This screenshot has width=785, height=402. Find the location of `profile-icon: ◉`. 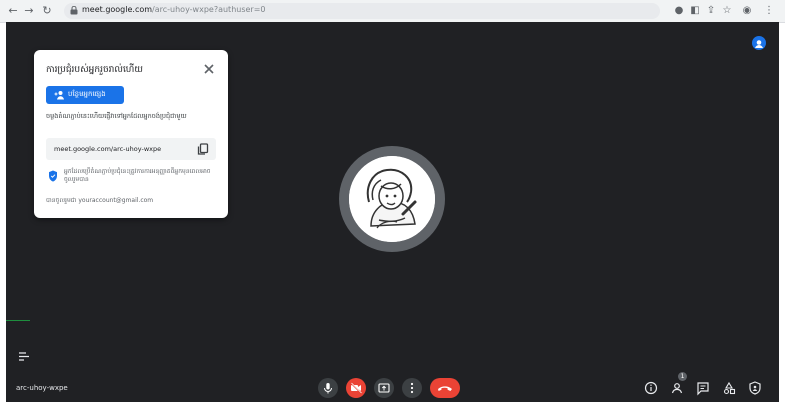

profile-icon: ◉ is located at coordinates (747, 11).